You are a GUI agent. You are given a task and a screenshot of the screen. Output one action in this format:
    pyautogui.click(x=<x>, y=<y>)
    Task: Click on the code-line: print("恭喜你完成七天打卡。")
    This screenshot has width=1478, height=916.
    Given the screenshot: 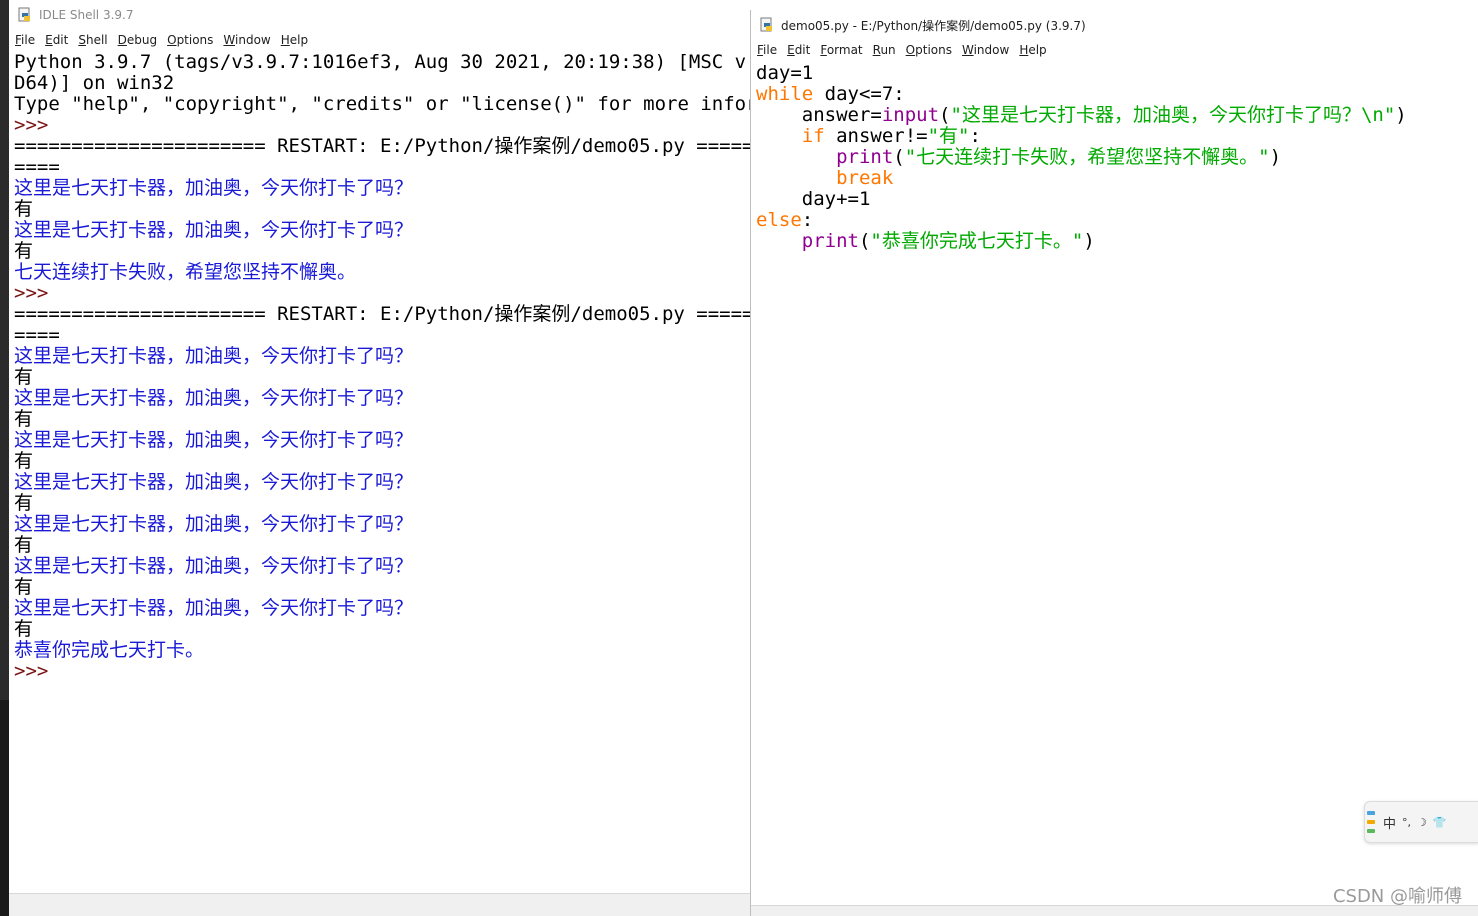 What is the action you would take?
    pyautogui.click(x=1116, y=241)
    